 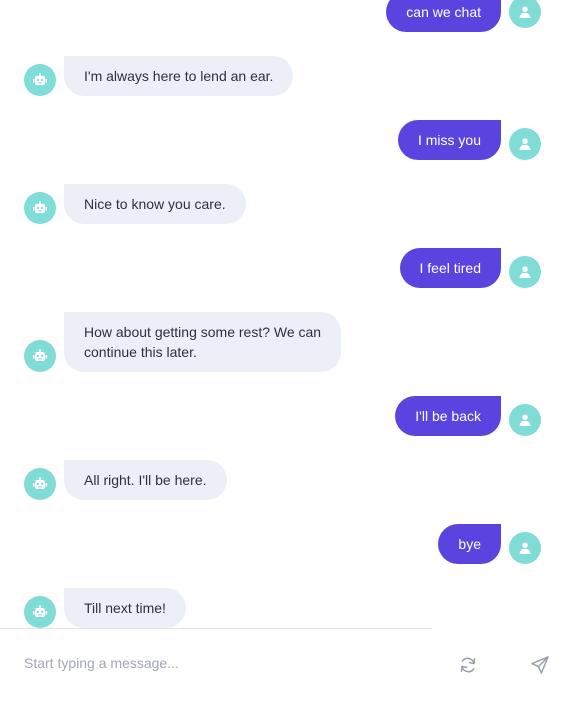 What do you see at coordinates (203, 332) in the screenshot?
I see `message-text: How about getting some rest? We can` at bounding box center [203, 332].